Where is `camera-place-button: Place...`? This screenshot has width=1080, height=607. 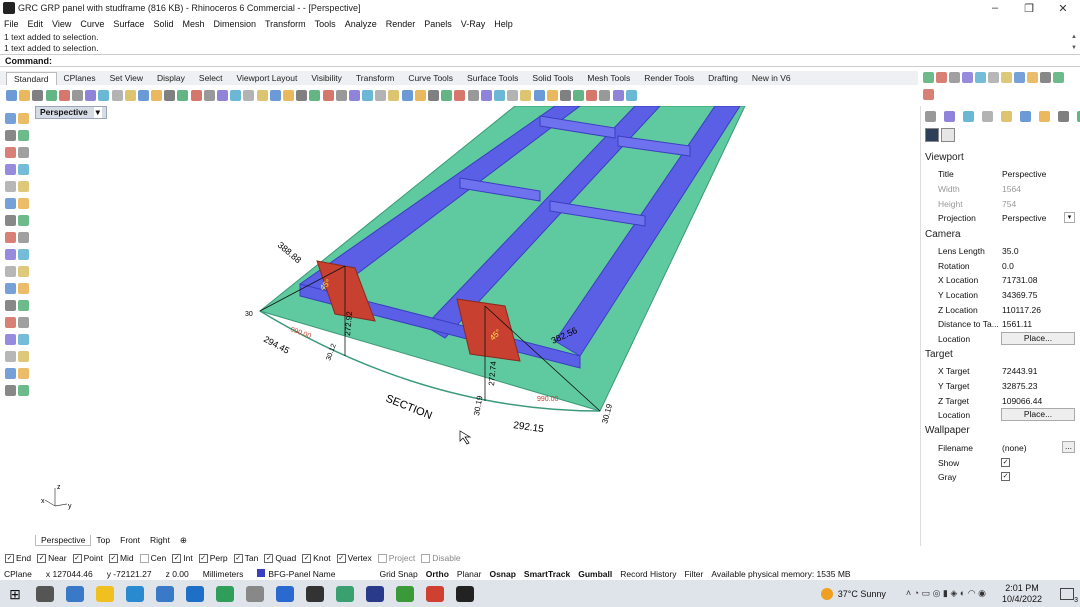 camera-place-button: Place... is located at coordinates (1038, 338).